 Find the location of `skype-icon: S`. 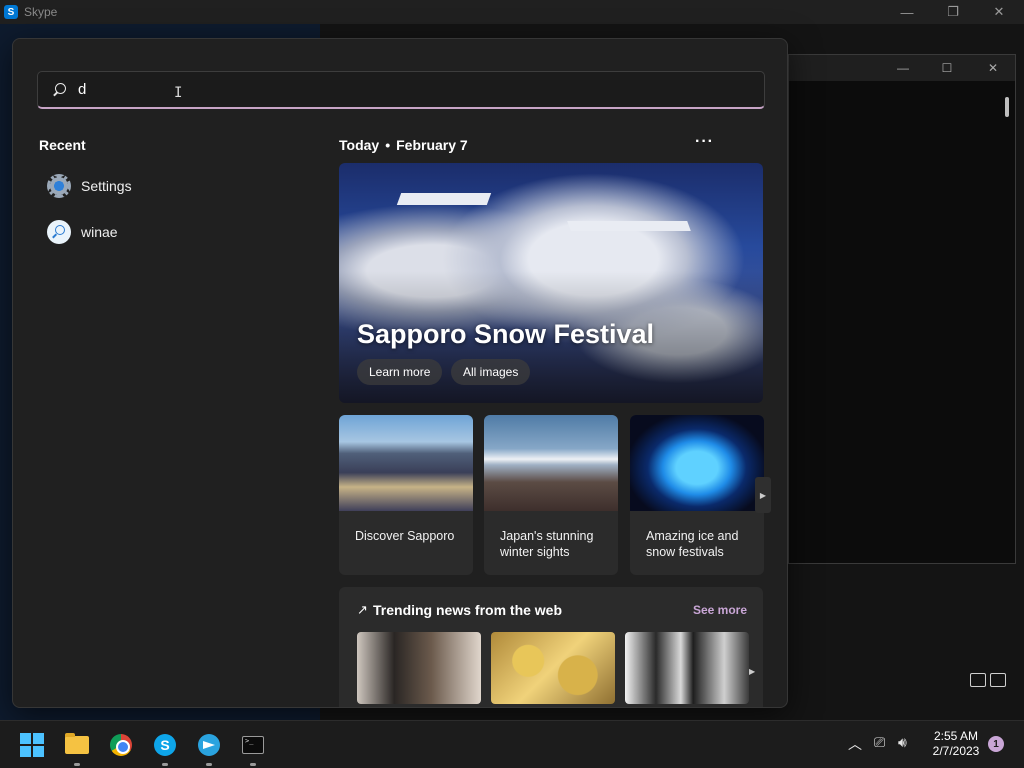

skype-icon: S is located at coordinates (165, 745).